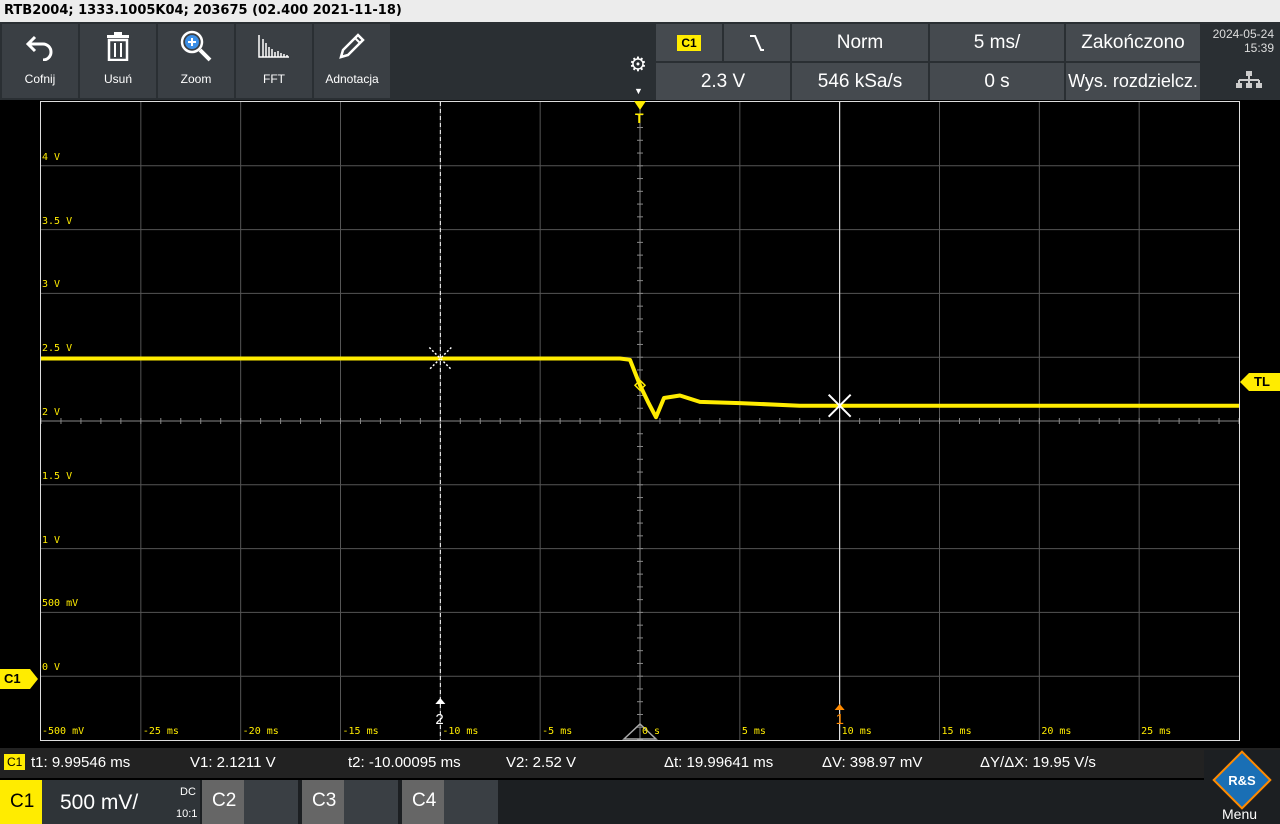  What do you see at coordinates (872, 762) in the screenshot?
I see `delta-v-readout: ΔV: 398.97 mV` at bounding box center [872, 762].